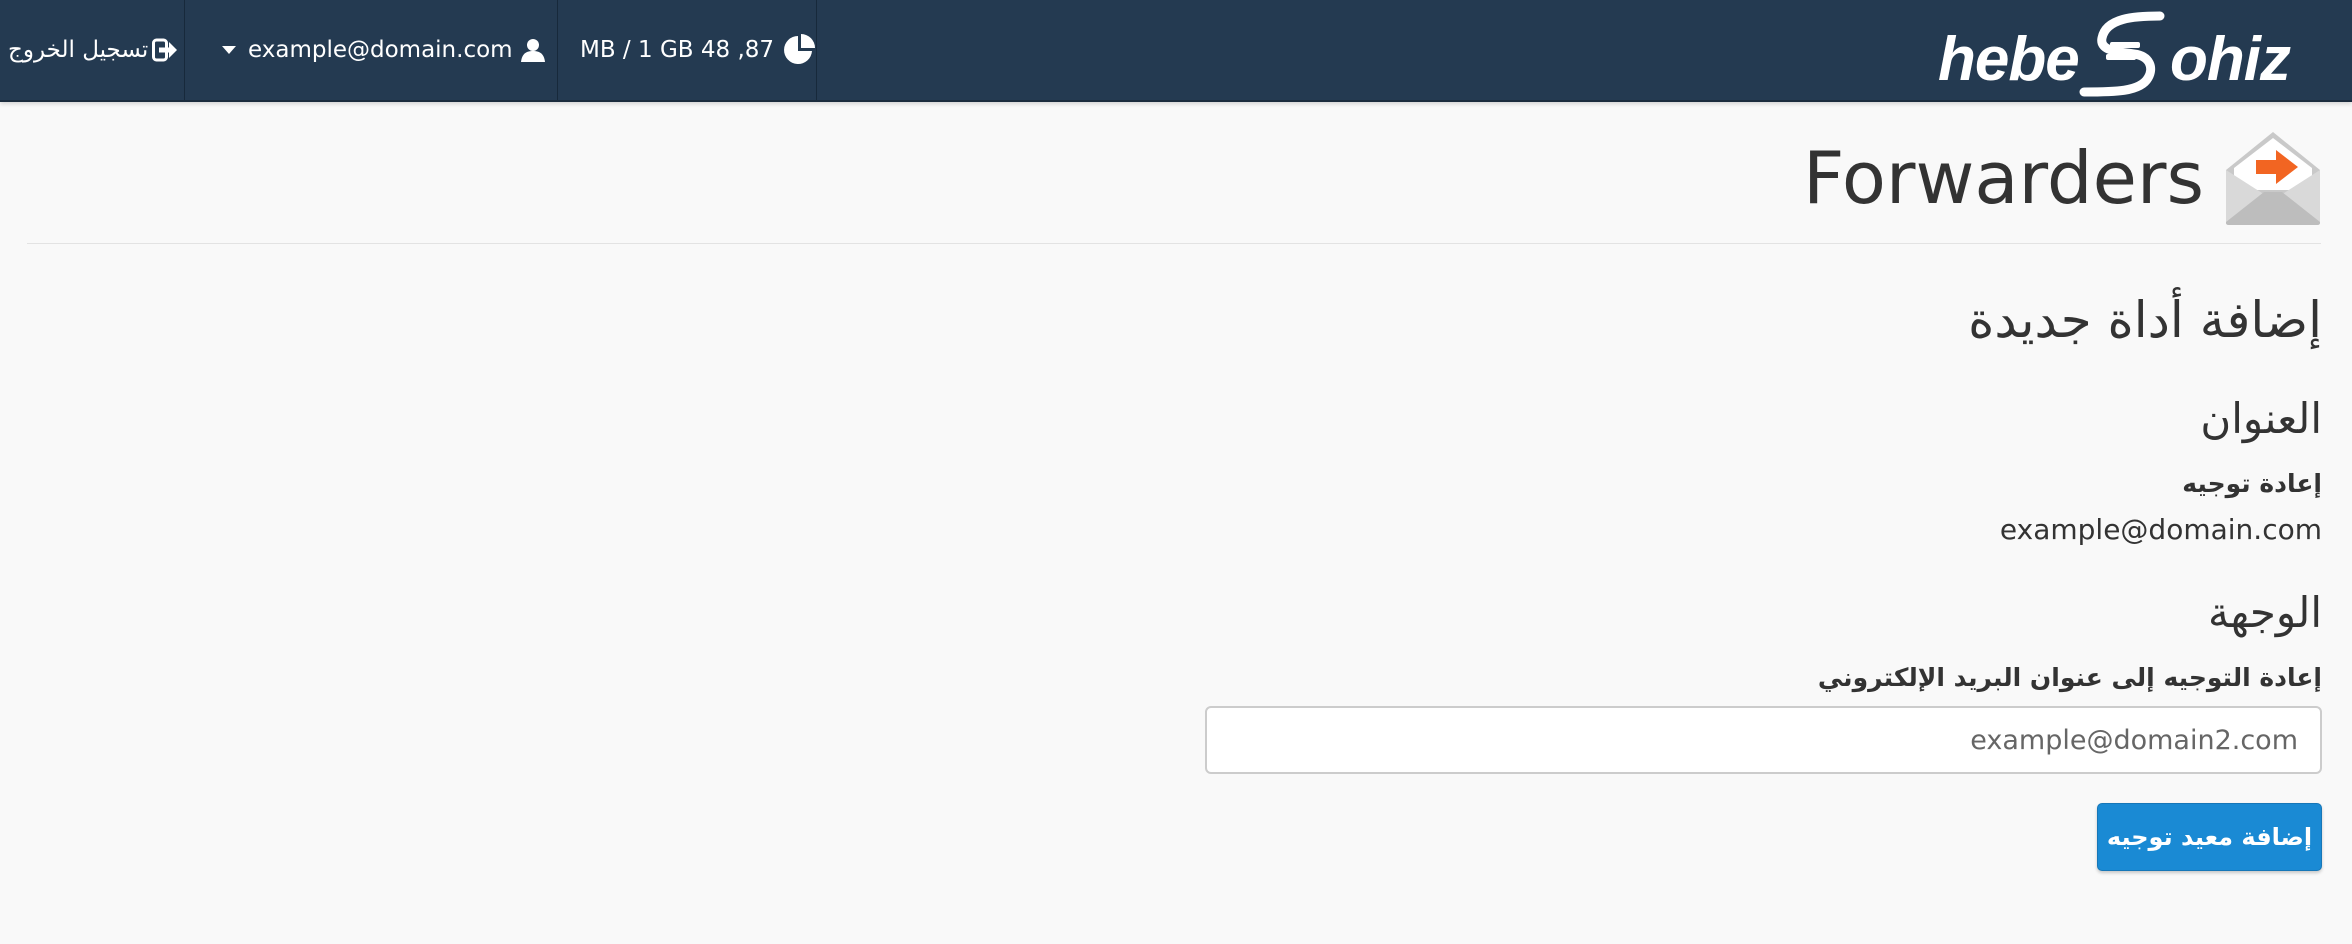 Image resolution: width=2352 pixels, height=944 pixels. What do you see at coordinates (2145, 320) in the screenshot?
I see `add-forwarder-heading: إضافة أداة جديدة` at bounding box center [2145, 320].